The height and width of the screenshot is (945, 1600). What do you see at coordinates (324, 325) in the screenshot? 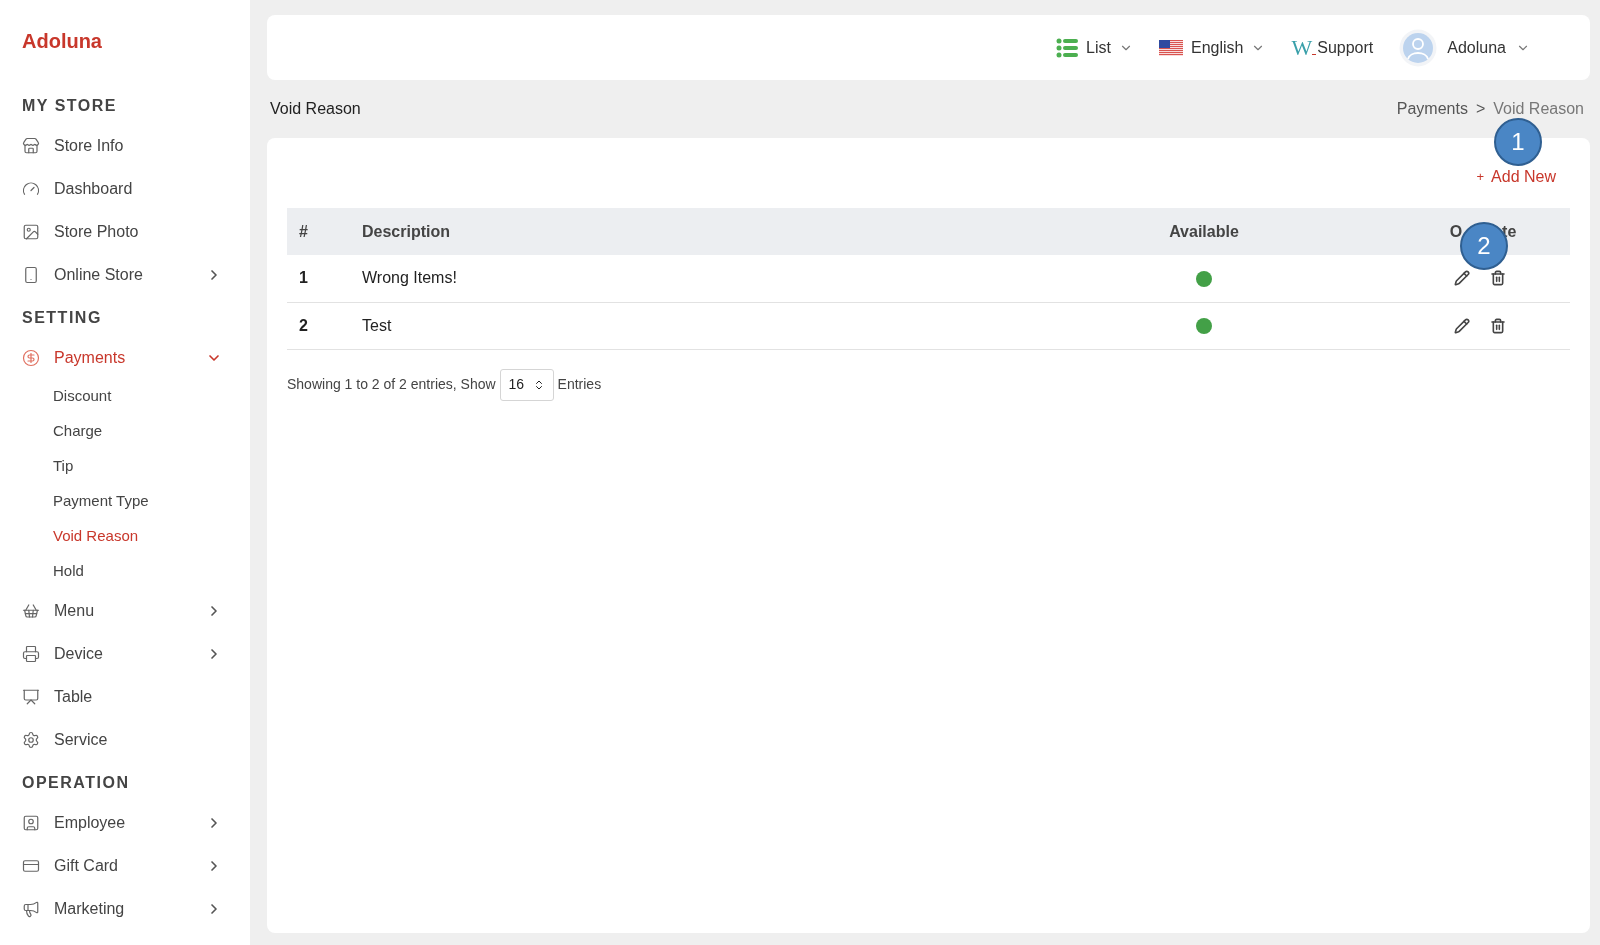
I see `table-cell: 2` at bounding box center [324, 325].